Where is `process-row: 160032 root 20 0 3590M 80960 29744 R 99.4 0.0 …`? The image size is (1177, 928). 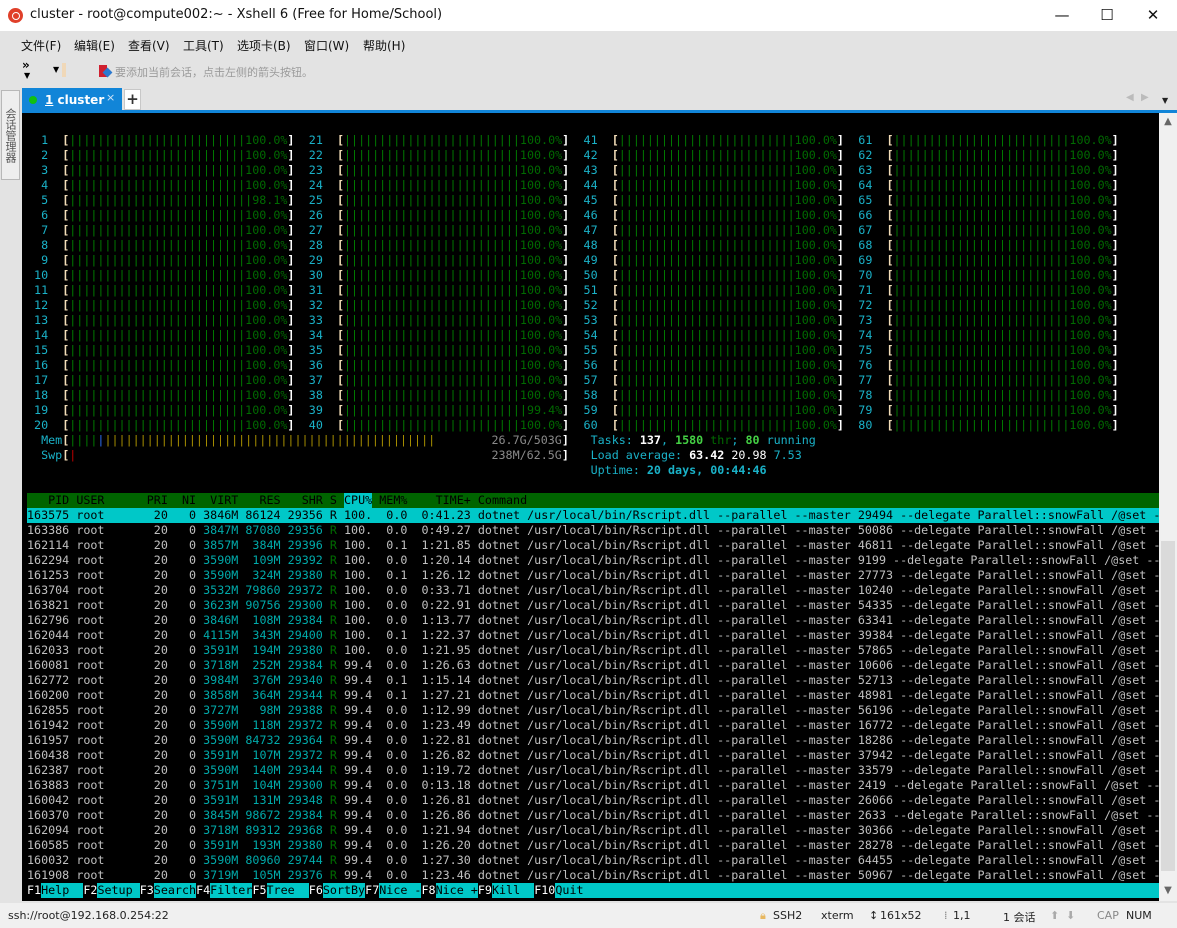 process-row: 160032 root 20 0 3590M 80960 29744 R 99.4 0.0 … is located at coordinates (593, 860).